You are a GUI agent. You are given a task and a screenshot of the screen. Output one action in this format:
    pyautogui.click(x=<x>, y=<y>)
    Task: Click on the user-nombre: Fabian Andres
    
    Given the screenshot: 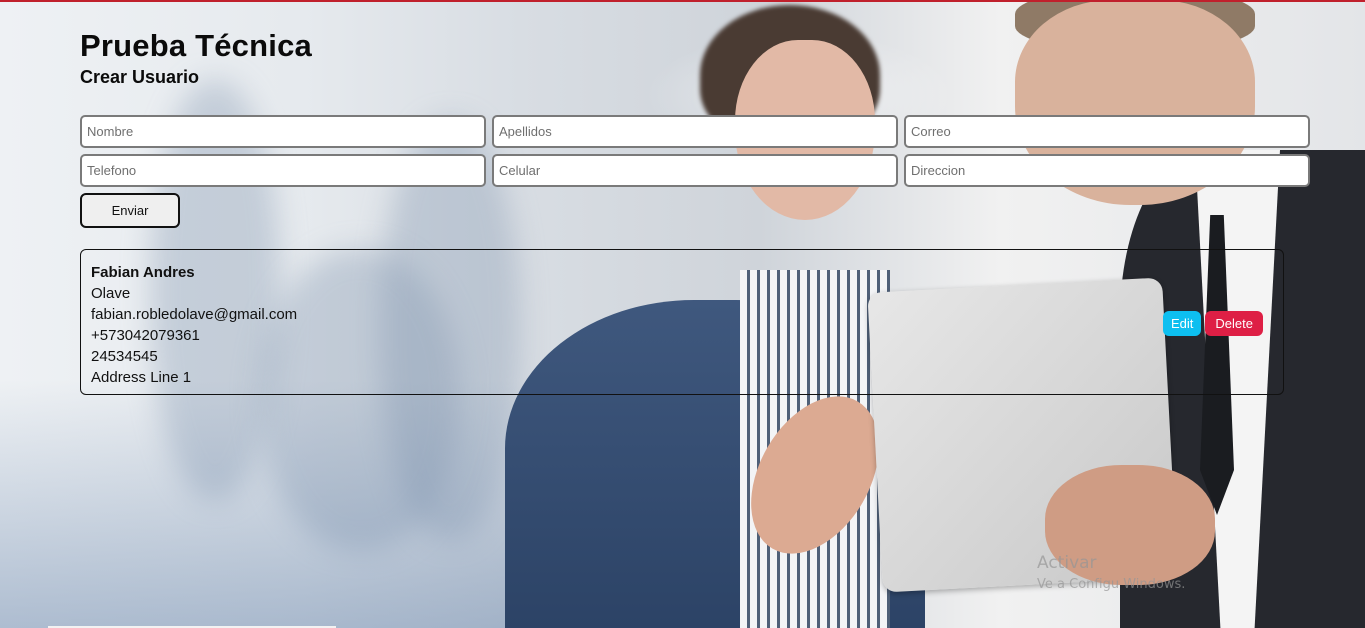 What is the action you would take?
    pyautogui.click(x=143, y=272)
    